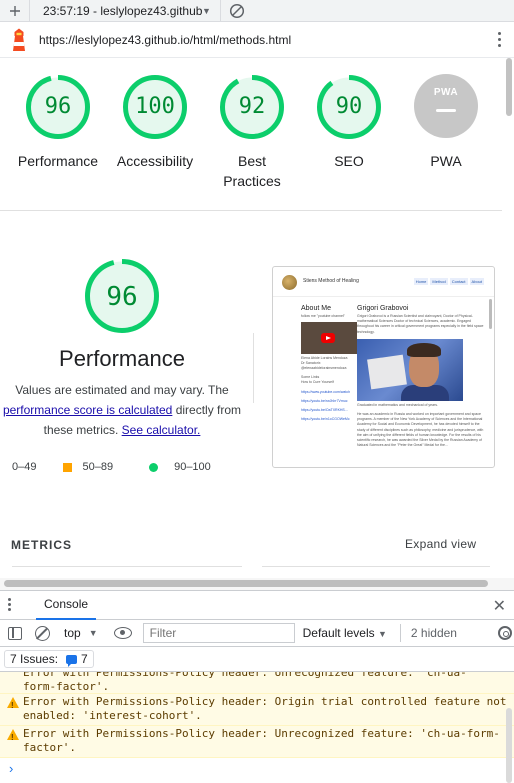 The image size is (514, 783). What do you see at coordinates (19, 39) in the screenshot?
I see `lighthouse-logo-icon` at bounding box center [19, 39].